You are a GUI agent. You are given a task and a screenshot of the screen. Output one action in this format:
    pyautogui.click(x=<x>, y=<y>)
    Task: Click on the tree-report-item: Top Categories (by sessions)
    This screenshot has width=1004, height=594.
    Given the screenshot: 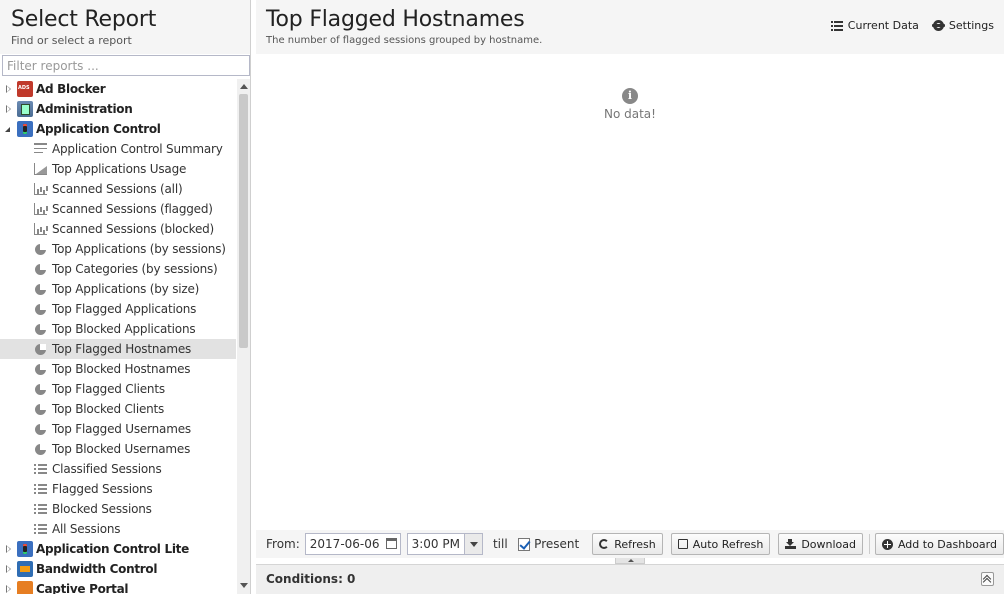 What is the action you would take?
    pyautogui.click(x=118, y=269)
    